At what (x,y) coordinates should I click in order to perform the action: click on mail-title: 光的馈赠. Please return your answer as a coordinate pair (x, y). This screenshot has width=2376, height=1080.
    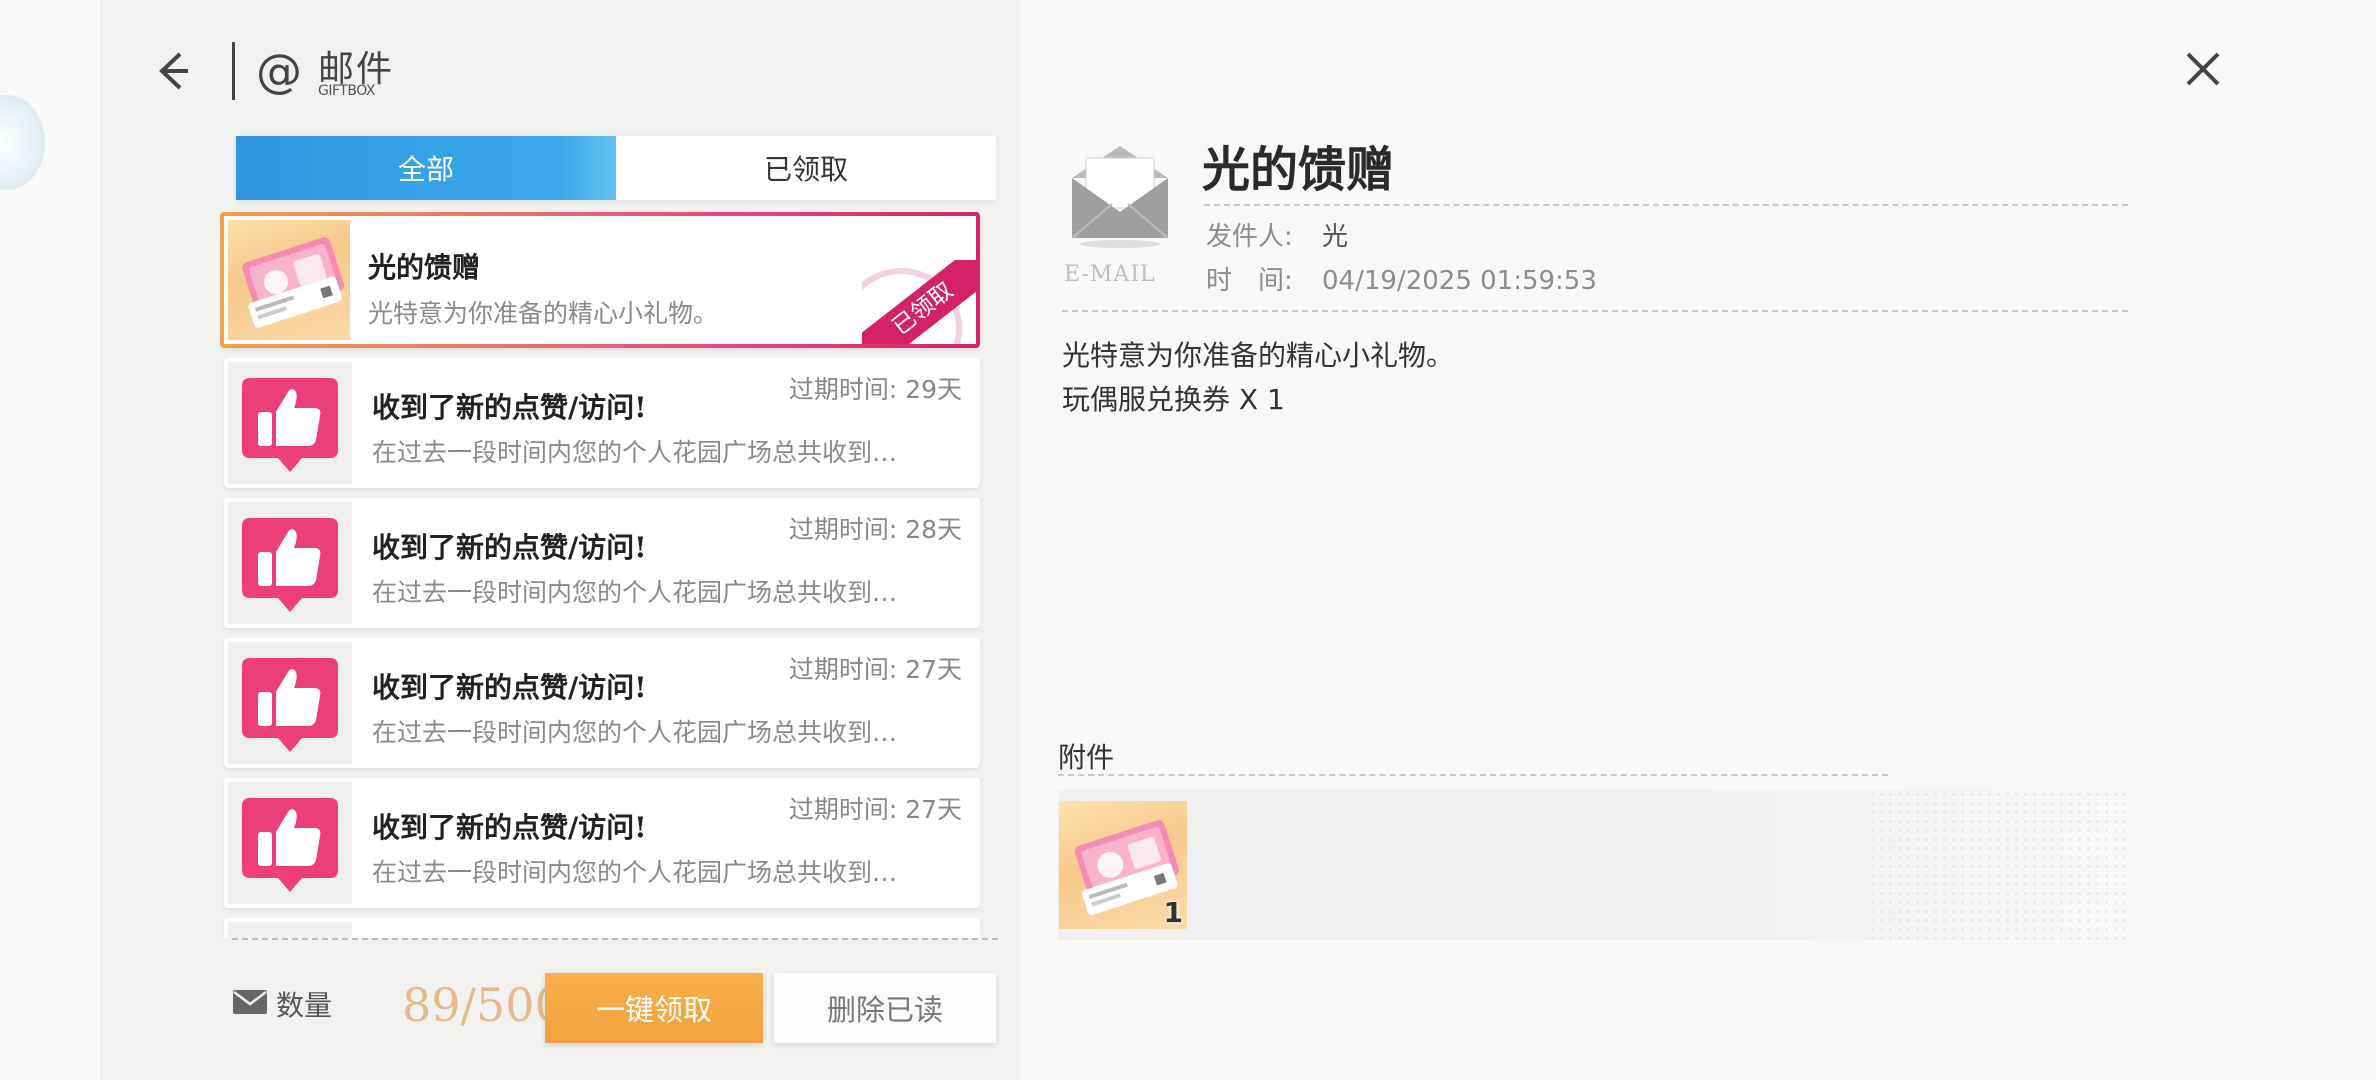
    Looking at the image, I should click on (424, 267).